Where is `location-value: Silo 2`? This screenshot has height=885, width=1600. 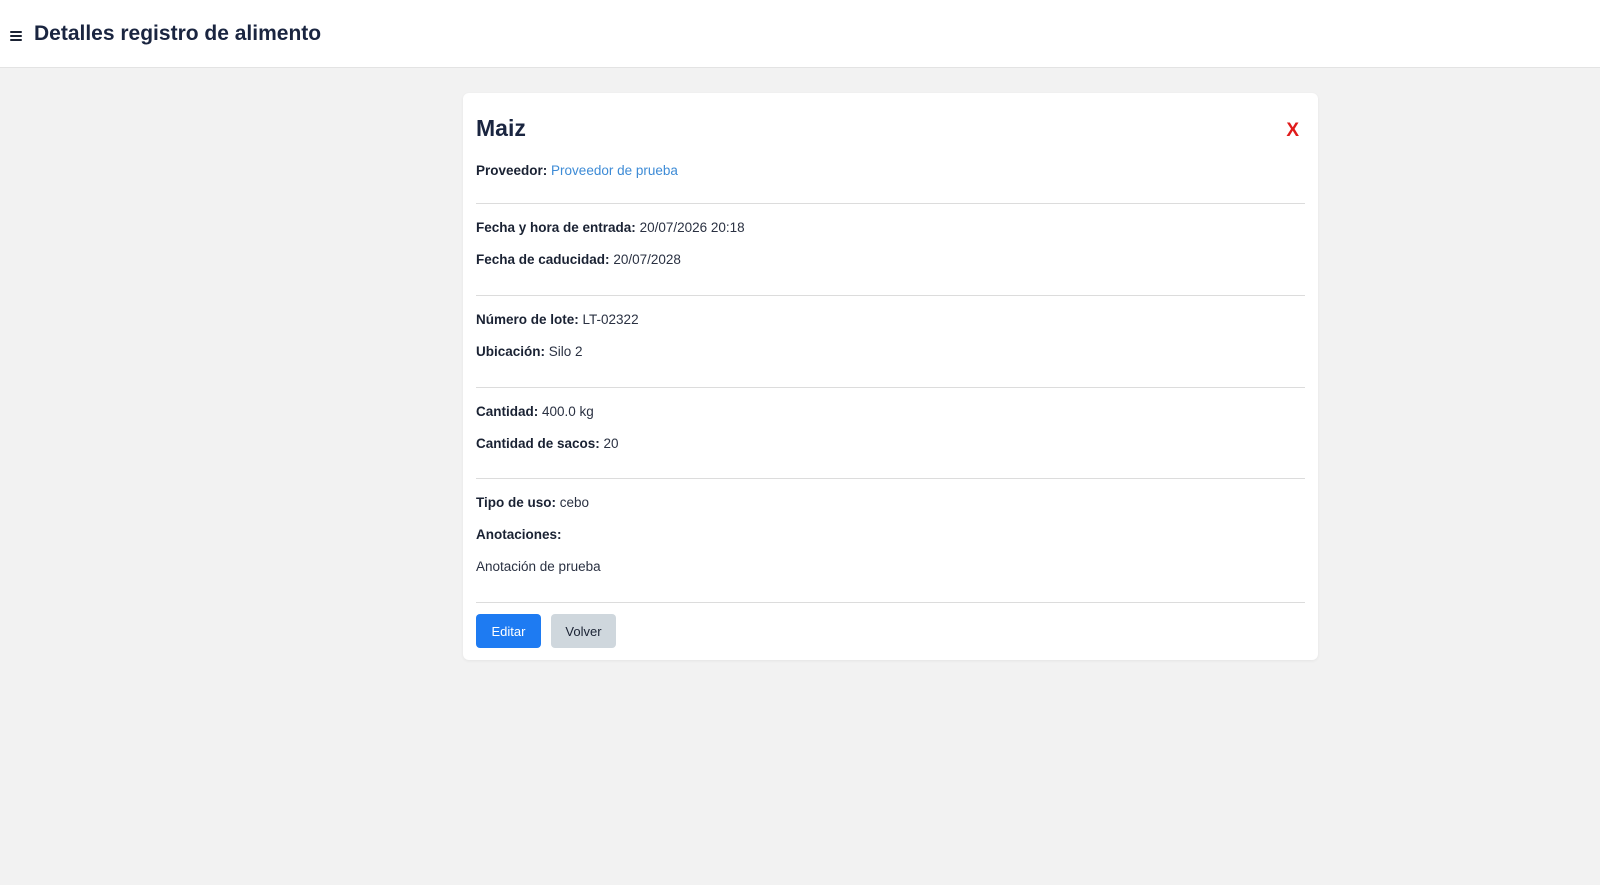 location-value: Silo 2 is located at coordinates (565, 351).